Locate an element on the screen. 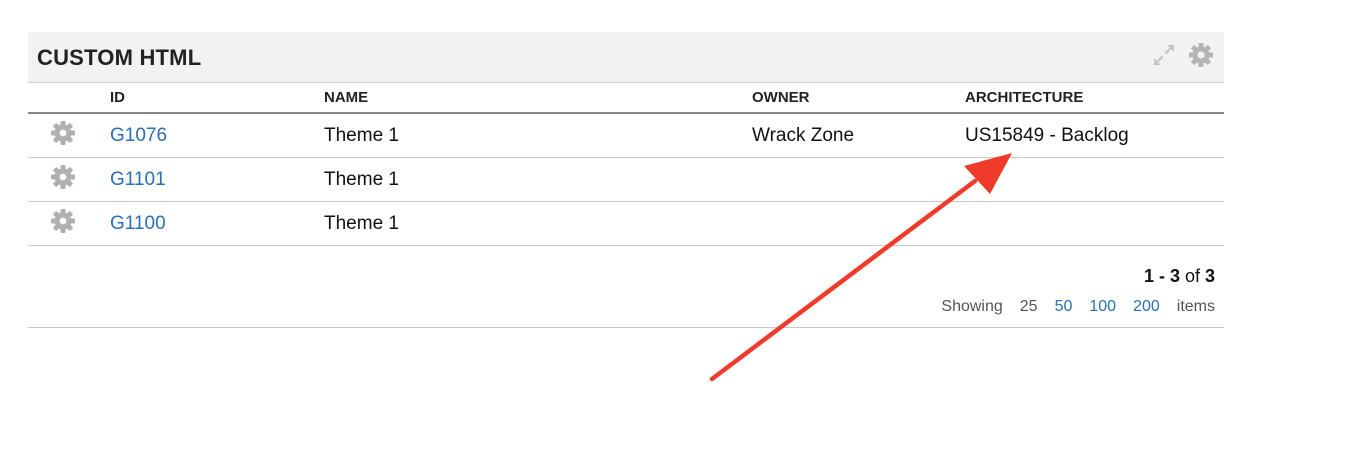 This screenshot has width=1348, height=460. arrow-shaft is located at coordinates (843, 280).